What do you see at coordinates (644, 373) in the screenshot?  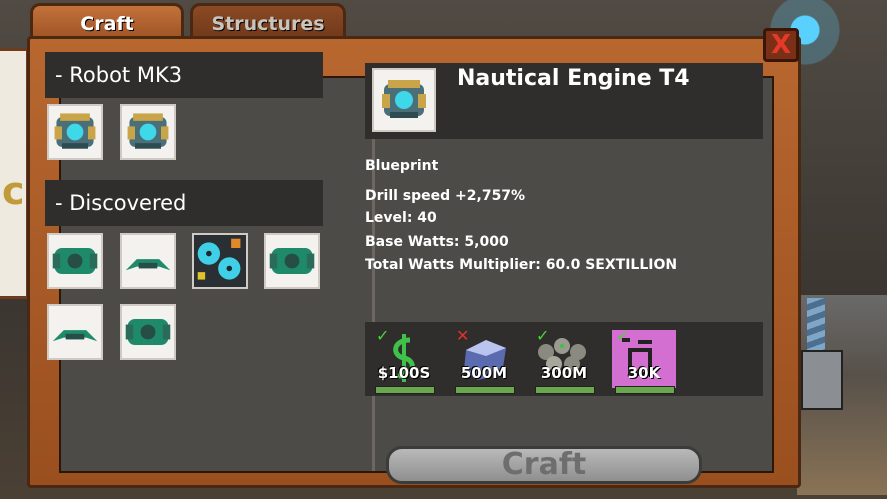 I see `requirement-amount: 30K` at bounding box center [644, 373].